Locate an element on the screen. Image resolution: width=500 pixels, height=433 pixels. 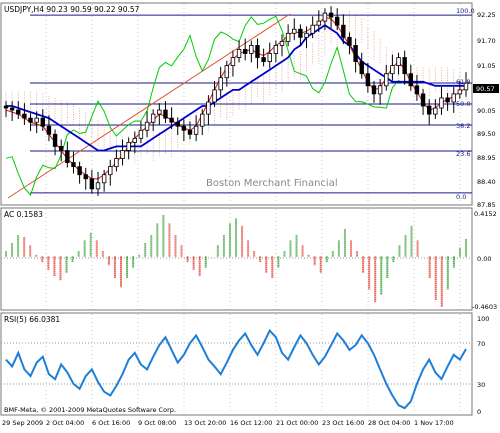
ac-header: AC 0.1583 is located at coordinates (23, 214).